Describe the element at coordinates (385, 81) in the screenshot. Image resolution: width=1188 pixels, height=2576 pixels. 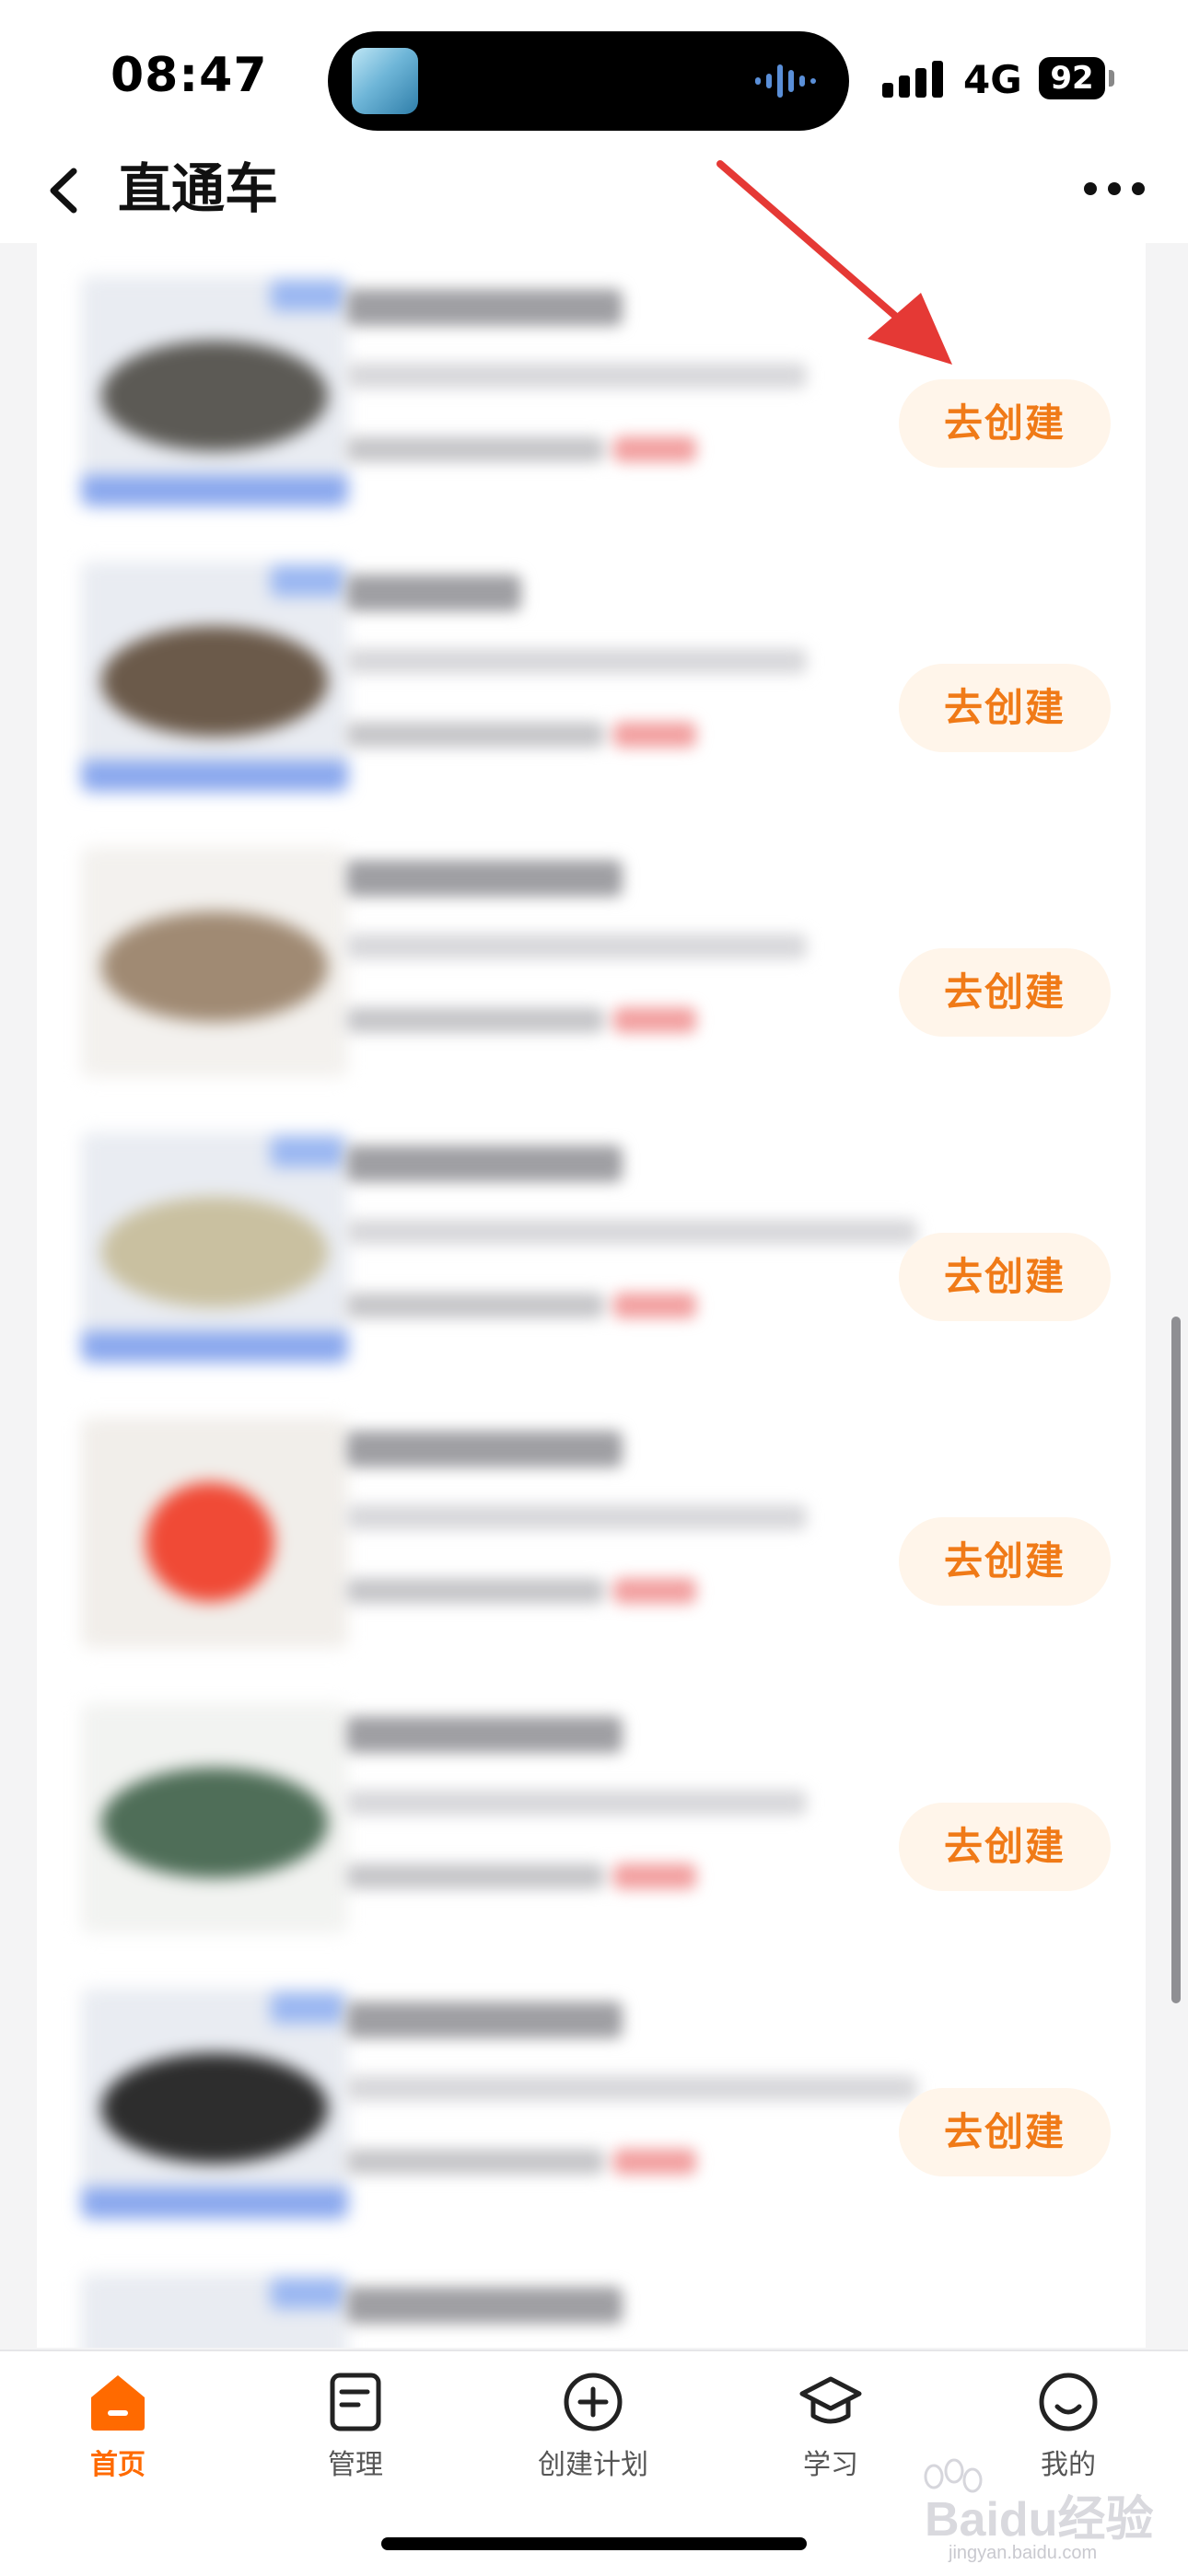
I see `now-playing-artwork` at that location.